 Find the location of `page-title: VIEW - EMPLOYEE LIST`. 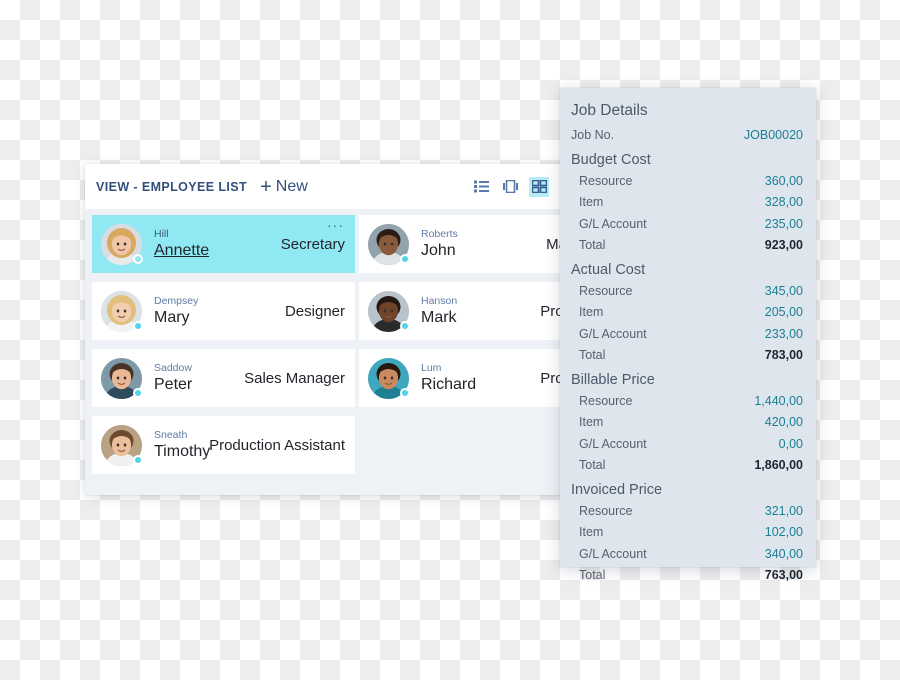

page-title: VIEW - EMPLOYEE LIST is located at coordinates (172, 186).